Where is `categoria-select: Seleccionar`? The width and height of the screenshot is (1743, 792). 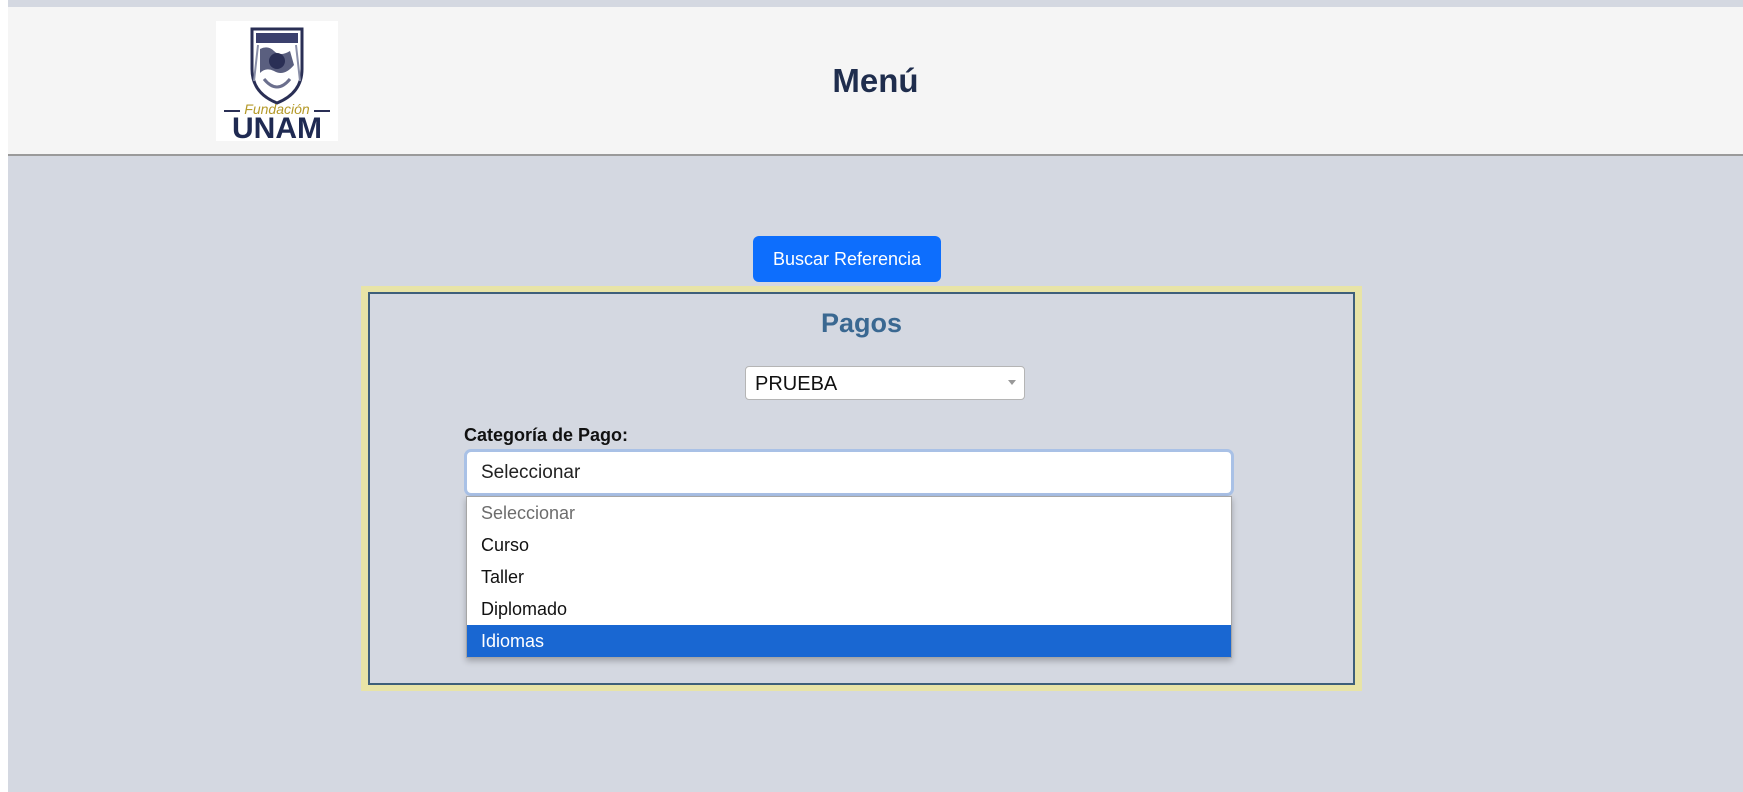 categoria-select: Seleccionar is located at coordinates (849, 472).